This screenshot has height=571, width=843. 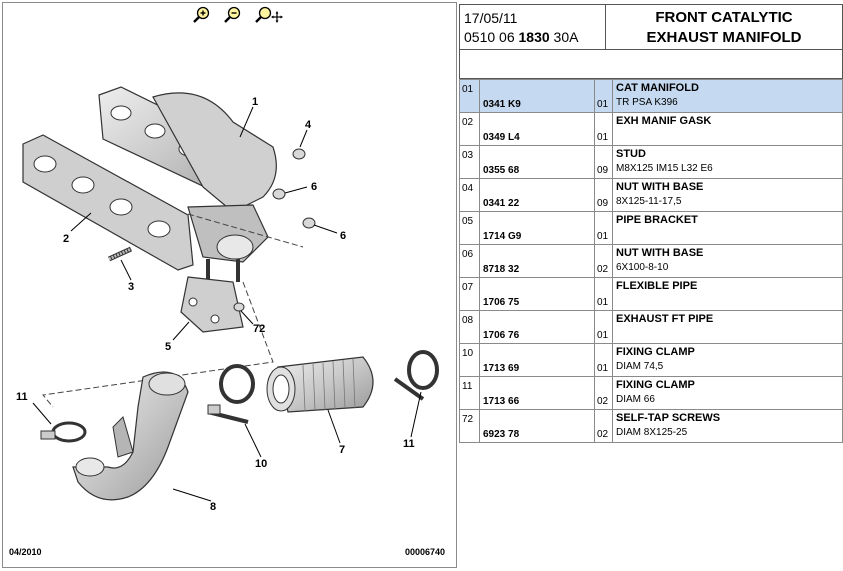 I want to click on index-text: 06, so click(x=468, y=254).